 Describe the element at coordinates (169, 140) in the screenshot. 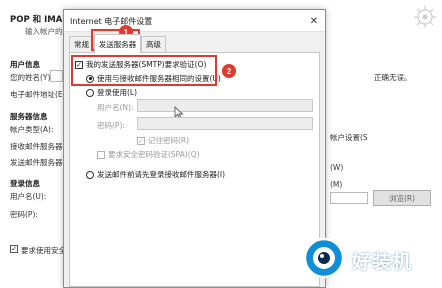

I see `remember-password-label: 记住密码(R)` at that location.